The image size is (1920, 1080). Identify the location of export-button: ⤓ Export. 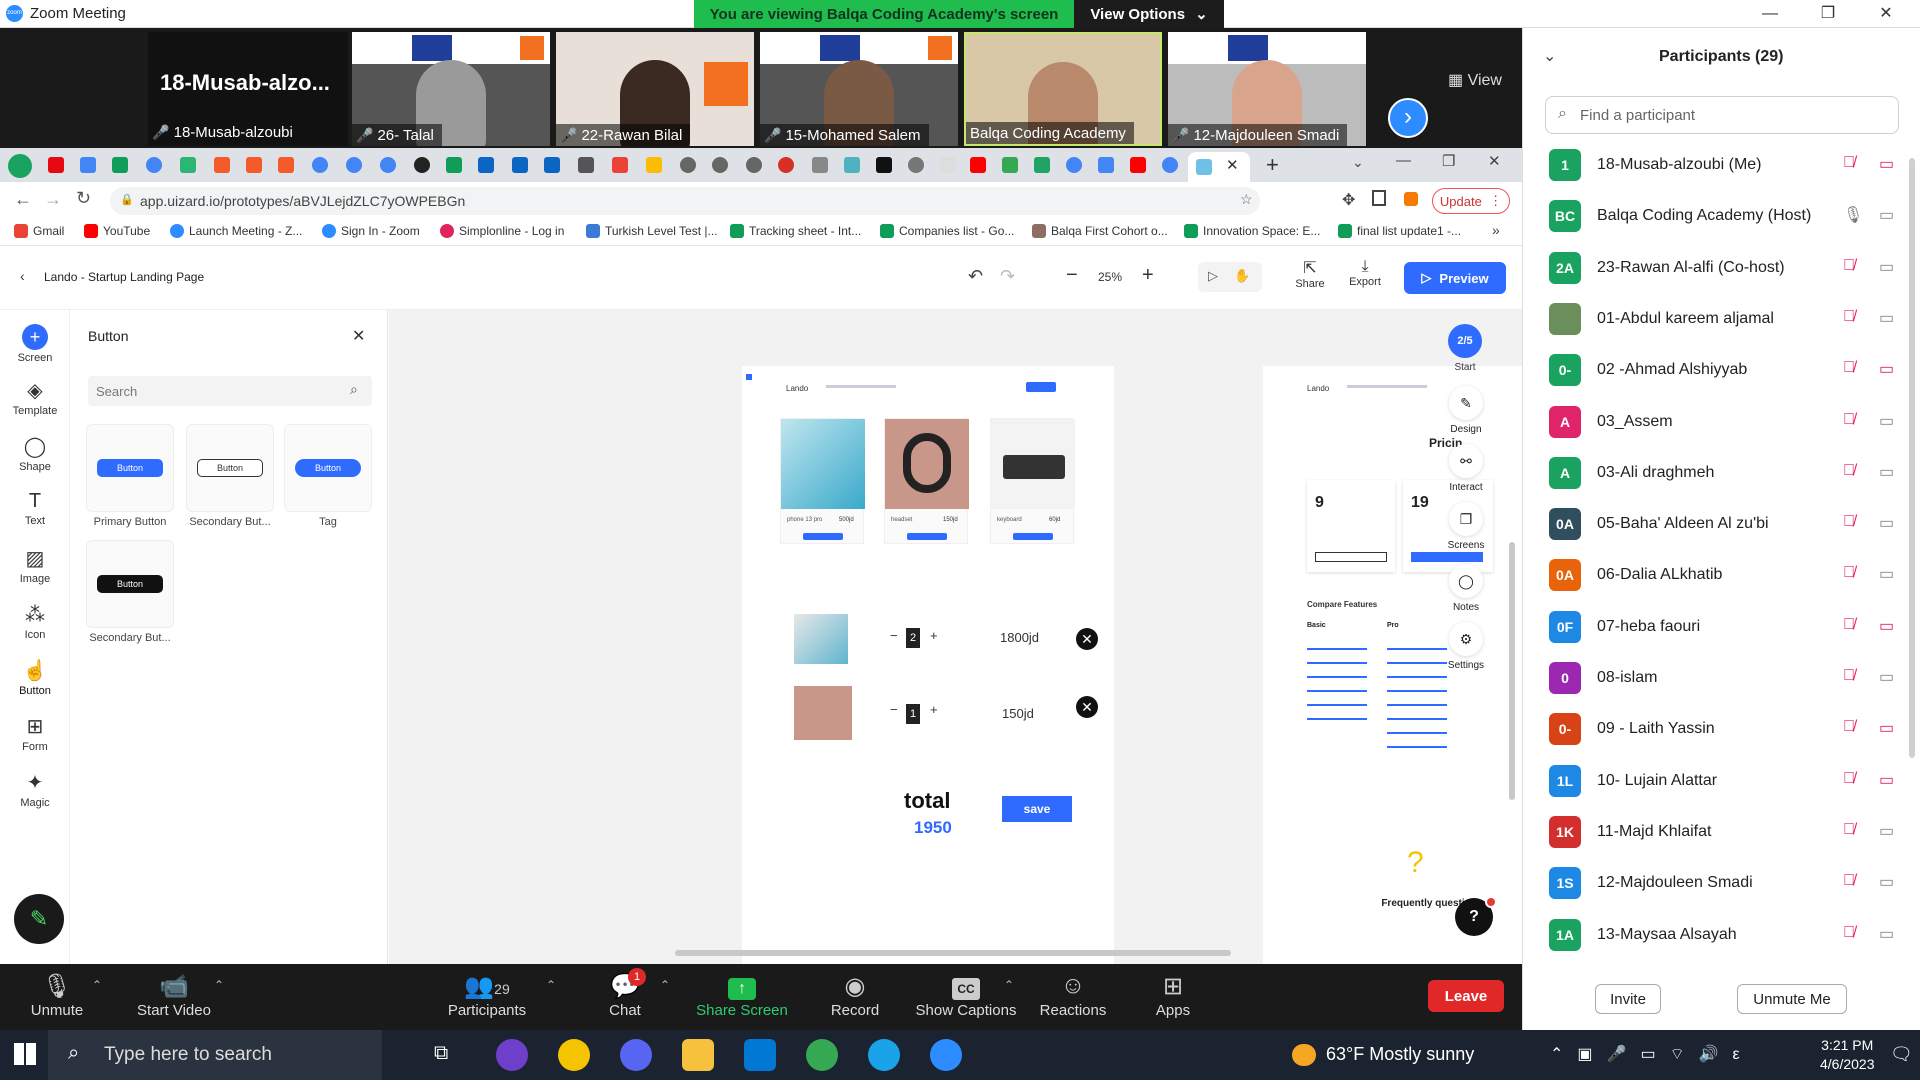
(1365, 273).